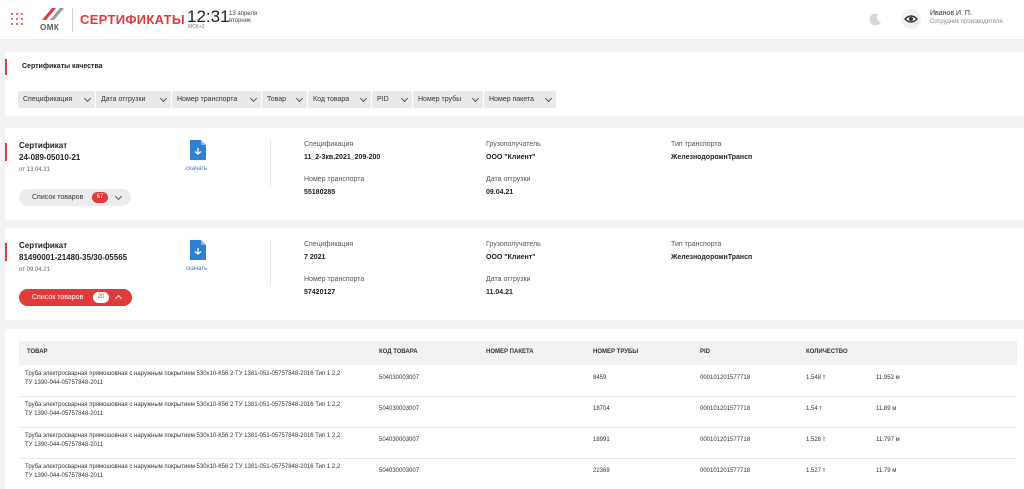  What do you see at coordinates (101, 297) in the screenshot?
I see `goods-count-badge: 20` at bounding box center [101, 297].